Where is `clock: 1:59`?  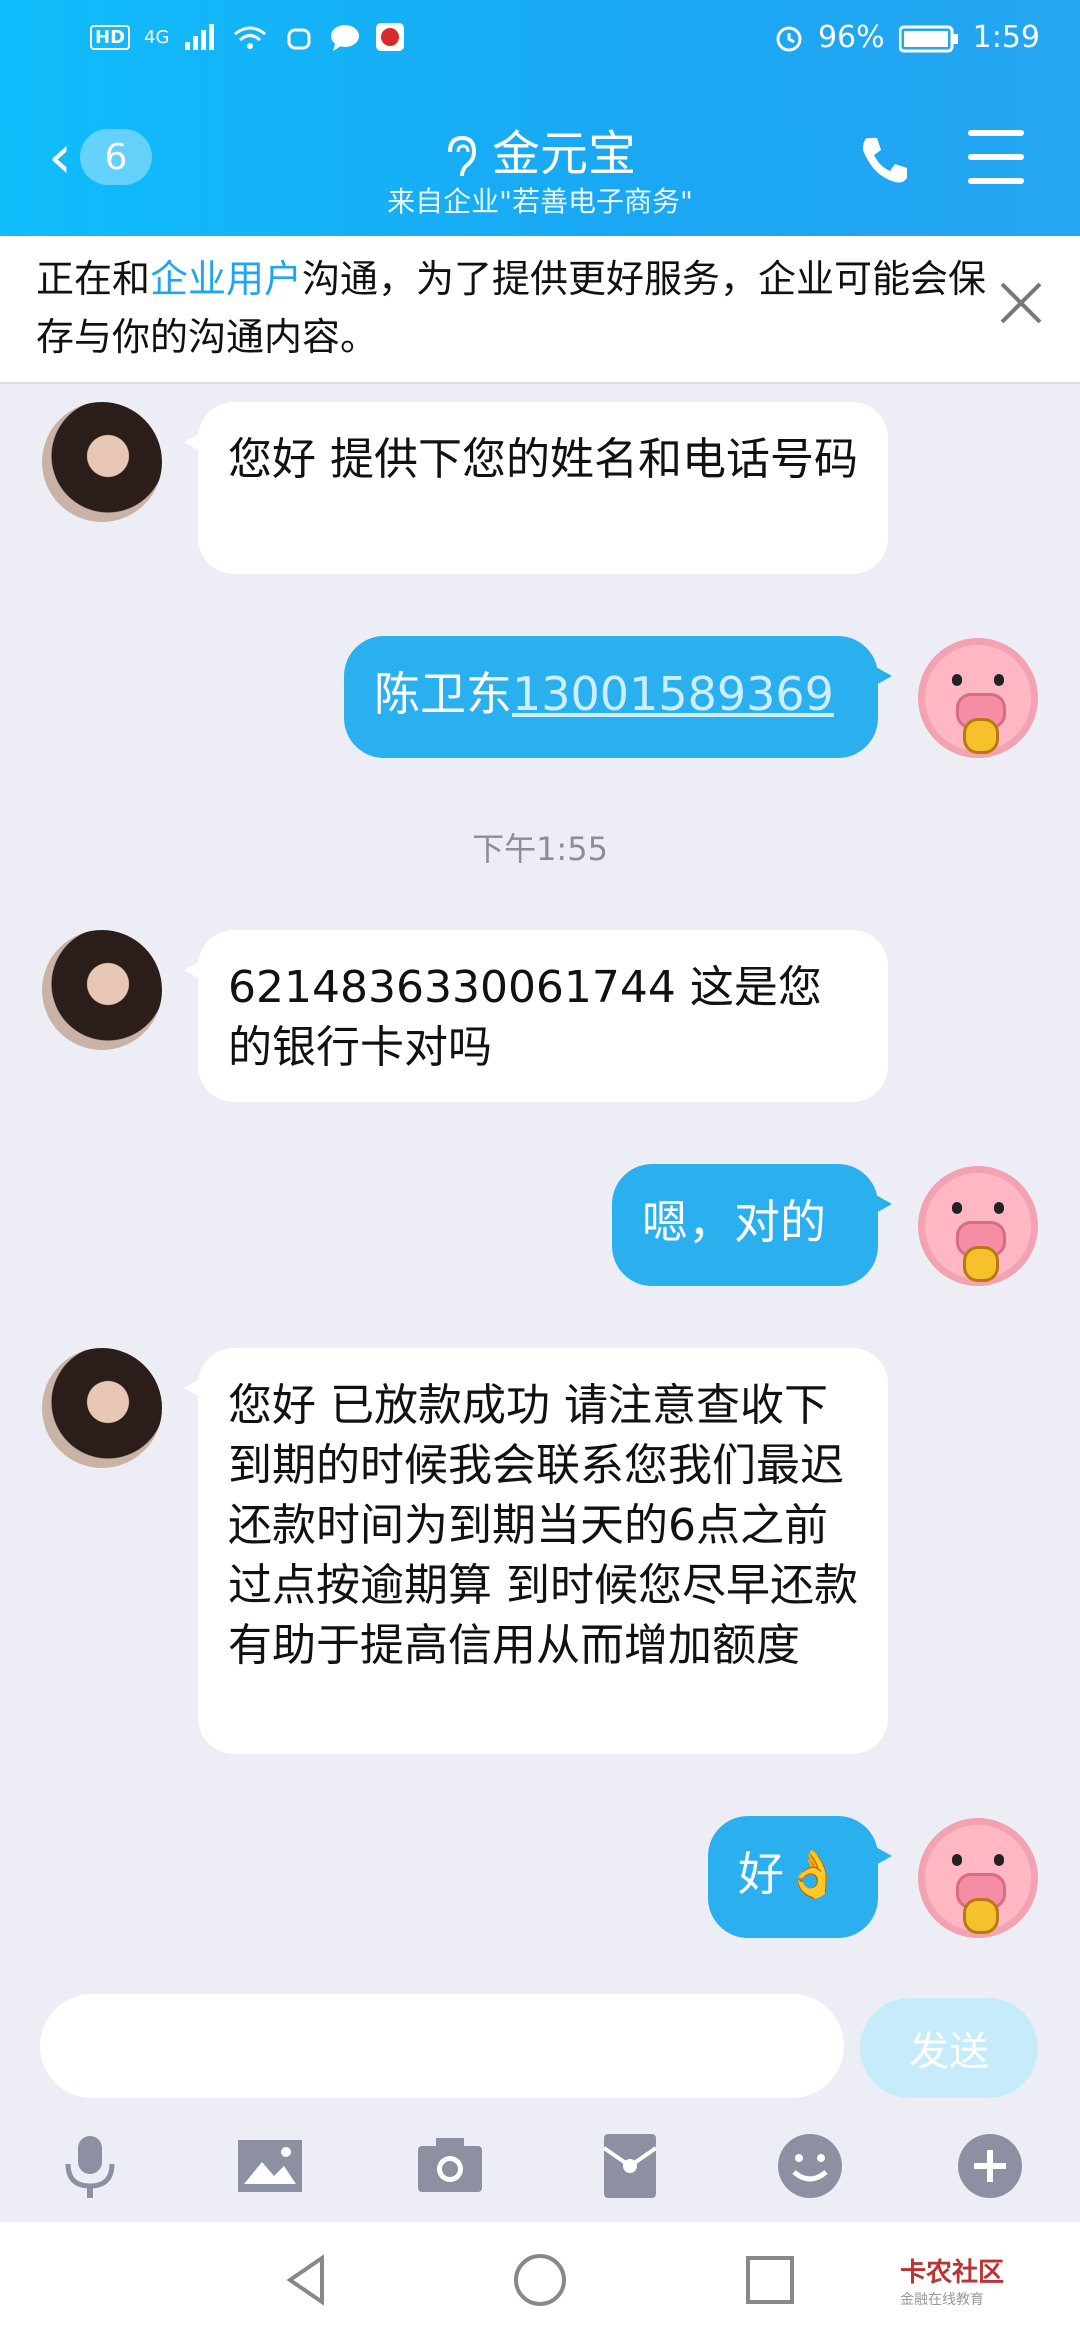 clock: 1:59 is located at coordinates (1006, 37).